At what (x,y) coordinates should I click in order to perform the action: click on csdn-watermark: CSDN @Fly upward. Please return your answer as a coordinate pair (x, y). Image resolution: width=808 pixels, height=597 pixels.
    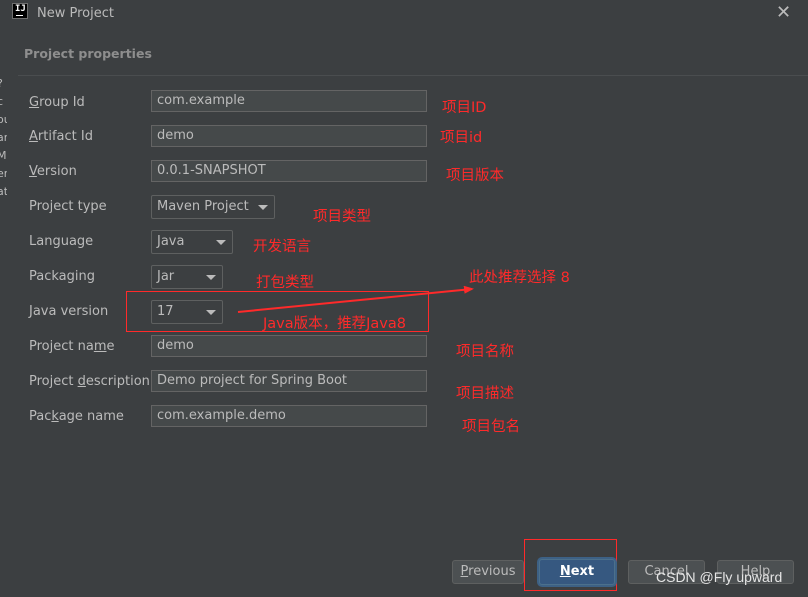
    Looking at the image, I should click on (719, 577).